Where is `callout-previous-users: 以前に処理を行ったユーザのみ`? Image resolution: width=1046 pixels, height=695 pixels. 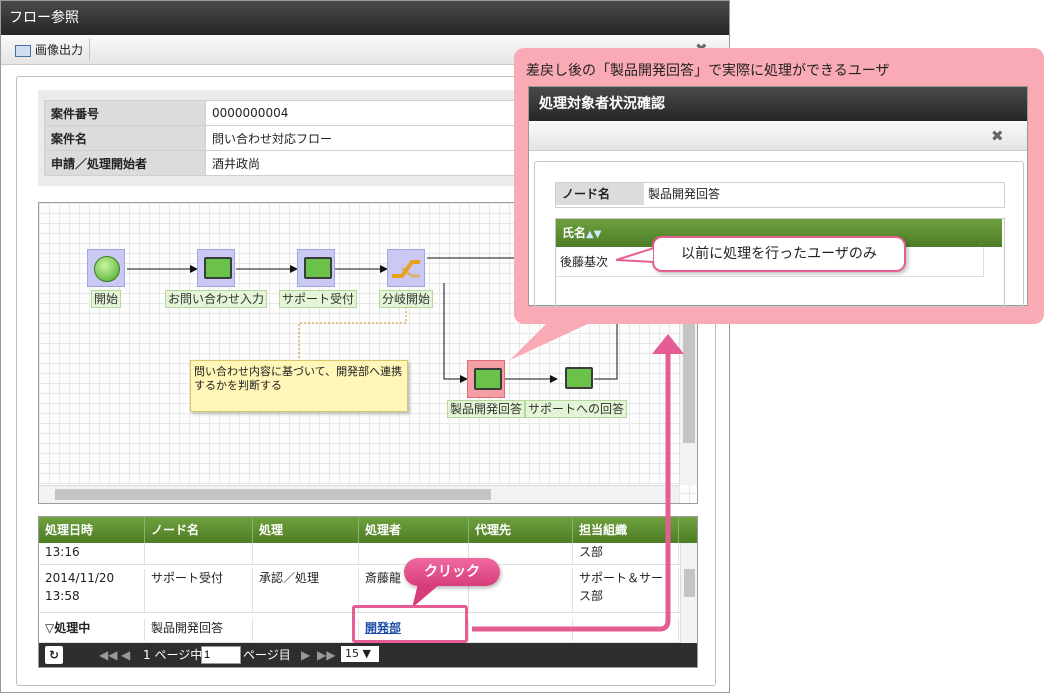 callout-previous-users: 以前に処理を行ったユーザのみ is located at coordinates (779, 254).